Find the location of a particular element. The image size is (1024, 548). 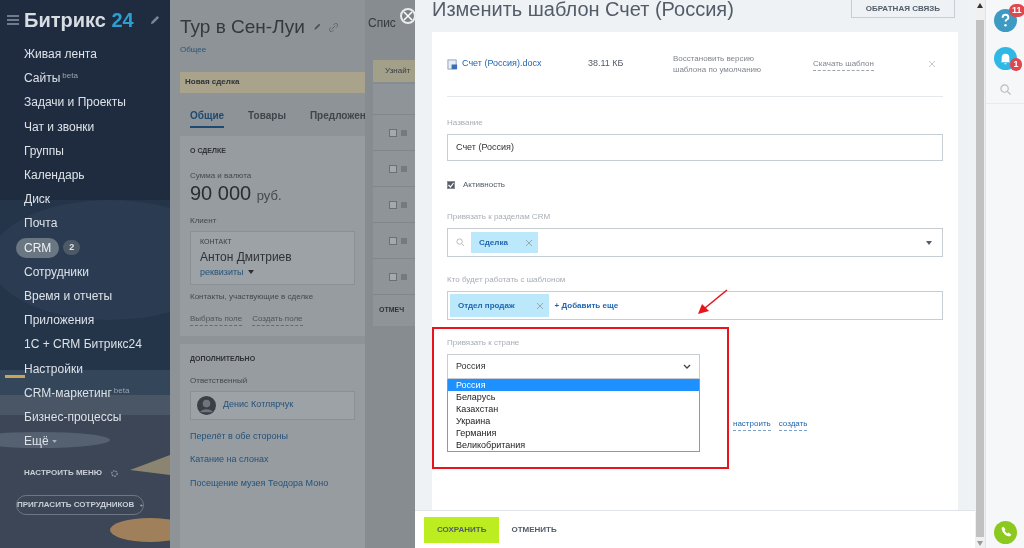

restore-link: Восстановить версию шаблона по умолчанию is located at coordinates (723, 64).